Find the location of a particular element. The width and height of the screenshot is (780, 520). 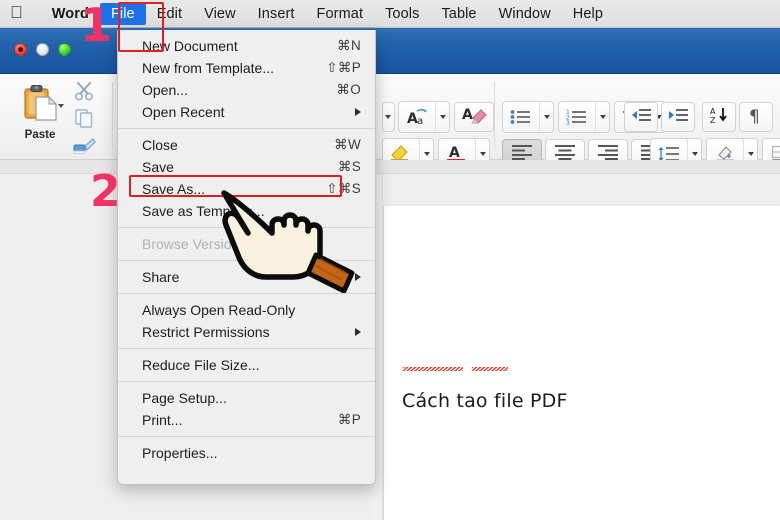

step-marker-1: 1 is located at coordinates (96, 26).